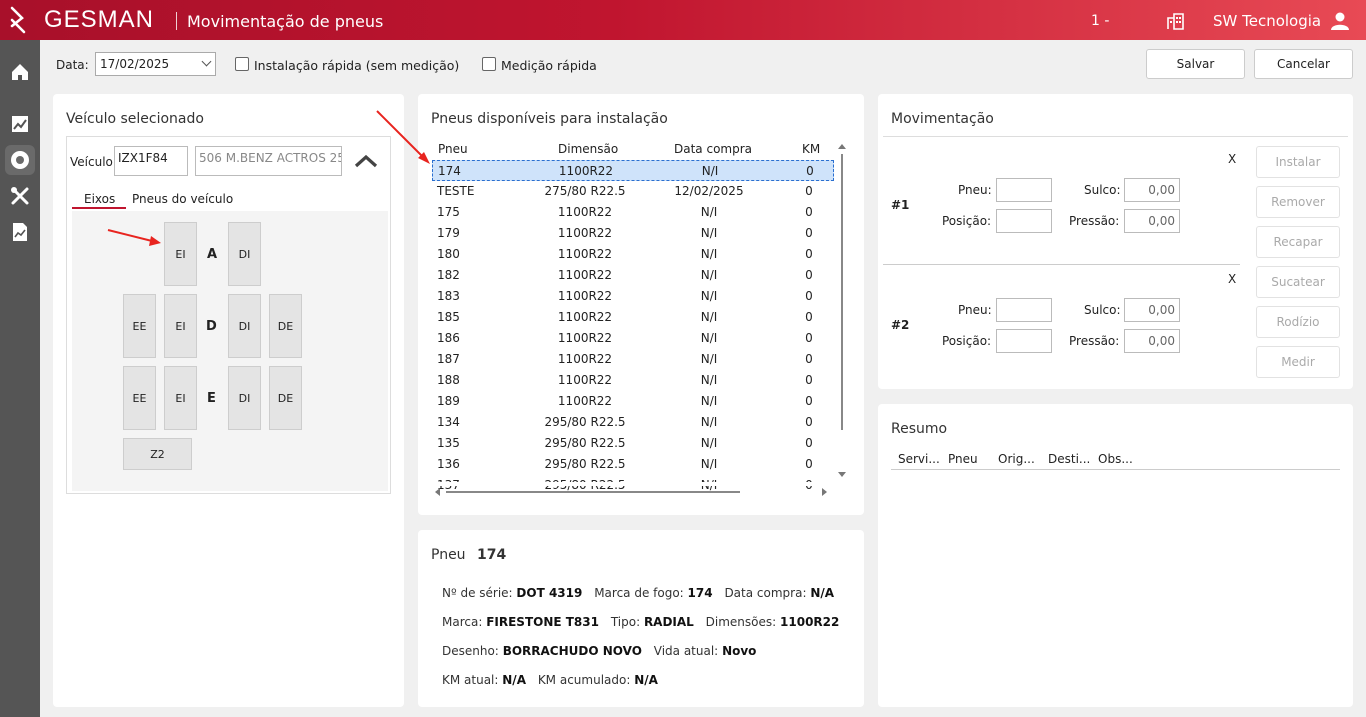  What do you see at coordinates (1298, 362) in the screenshot?
I see `measure-button: Medir` at bounding box center [1298, 362].